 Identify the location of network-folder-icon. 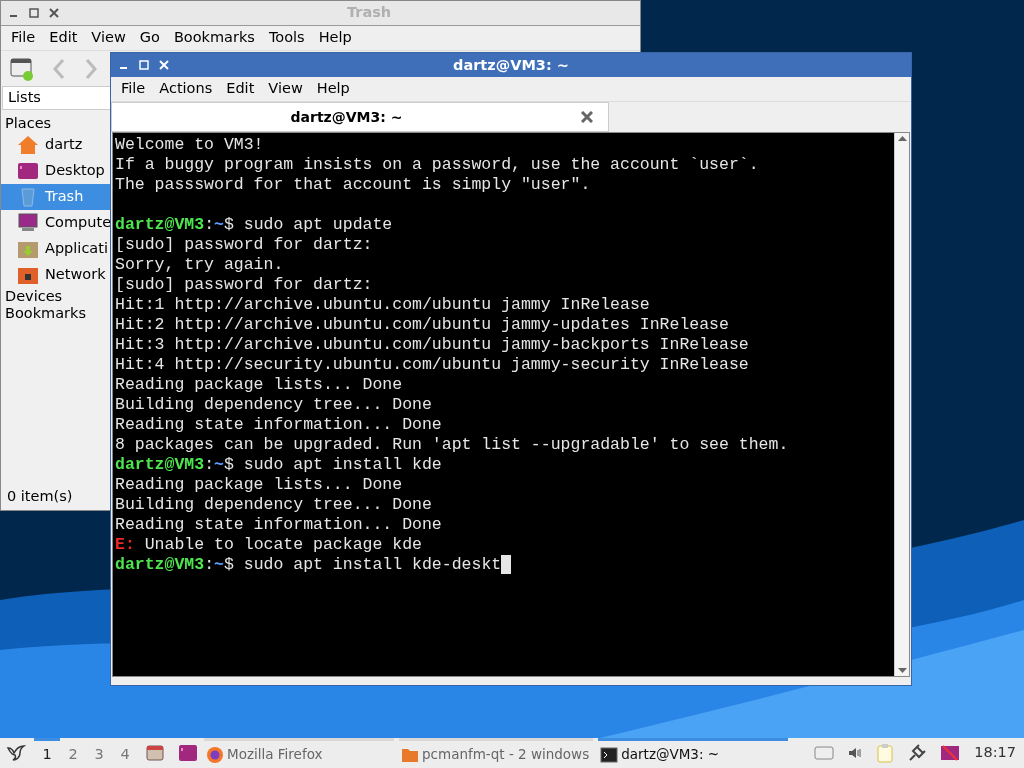
(28, 275).